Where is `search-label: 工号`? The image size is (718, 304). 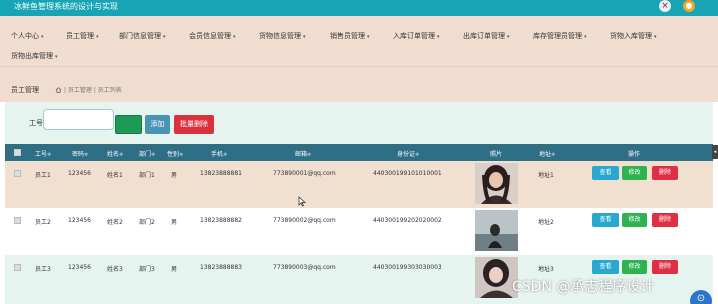 search-label: 工号 is located at coordinates (36, 123).